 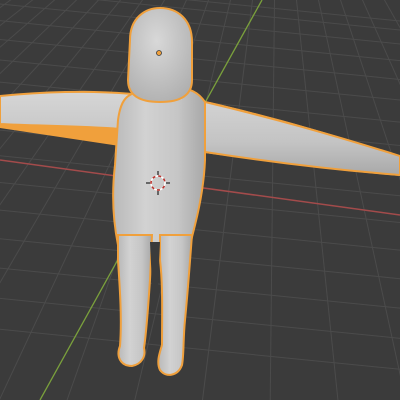 What do you see at coordinates (159, 53) in the screenshot?
I see `object-origin-icon` at bounding box center [159, 53].